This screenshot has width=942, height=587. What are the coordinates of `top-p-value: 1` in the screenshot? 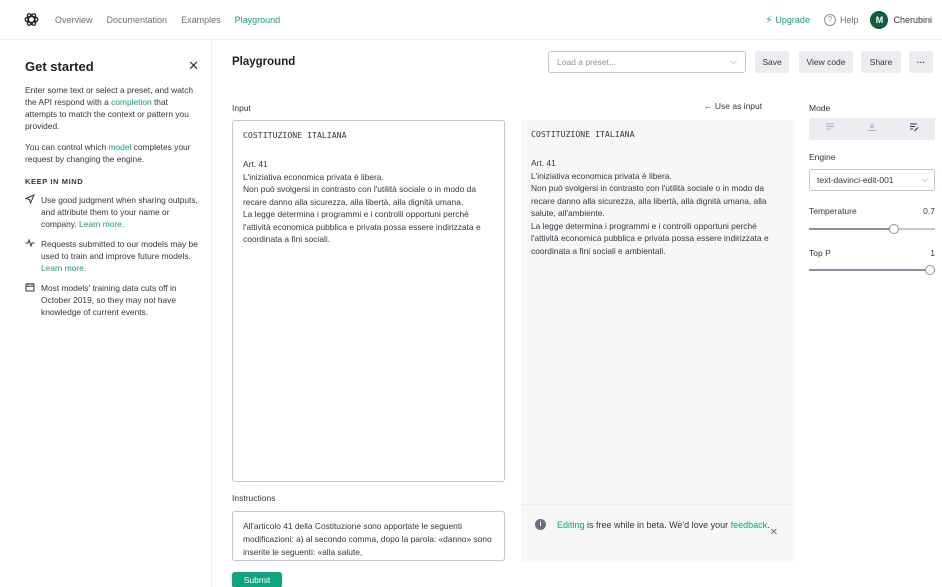 It's located at (932, 253).